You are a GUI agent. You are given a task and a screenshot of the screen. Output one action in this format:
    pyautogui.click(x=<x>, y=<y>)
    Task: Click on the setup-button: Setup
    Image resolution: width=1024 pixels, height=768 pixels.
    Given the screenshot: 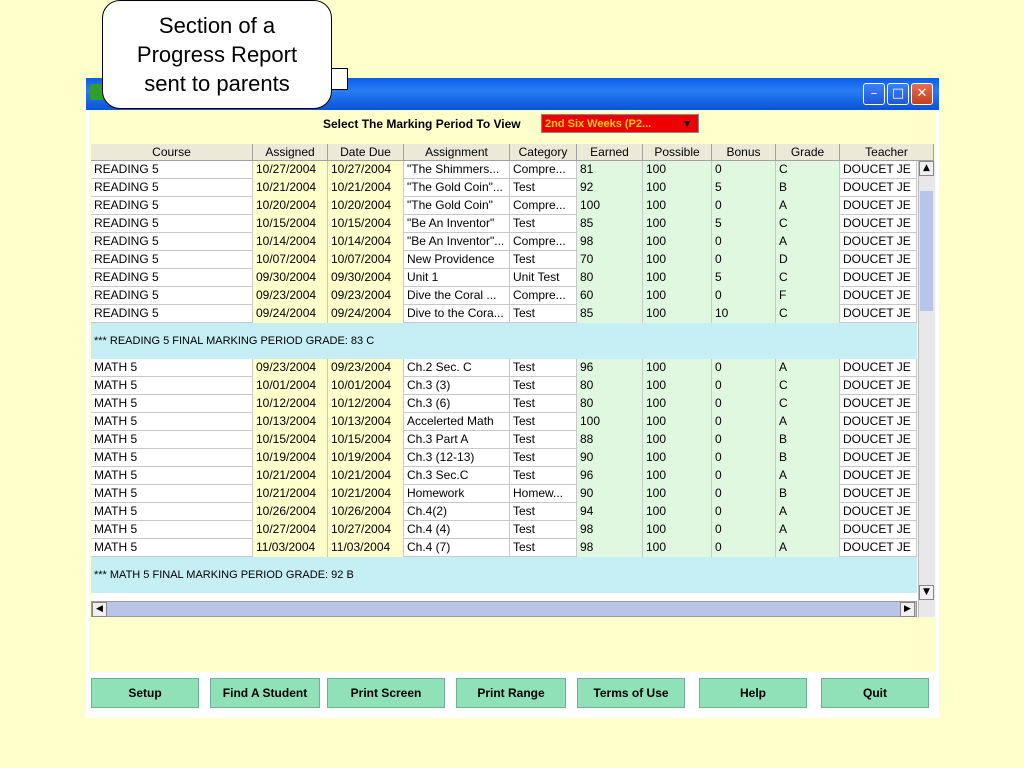 What is the action you would take?
    pyautogui.click(x=145, y=693)
    